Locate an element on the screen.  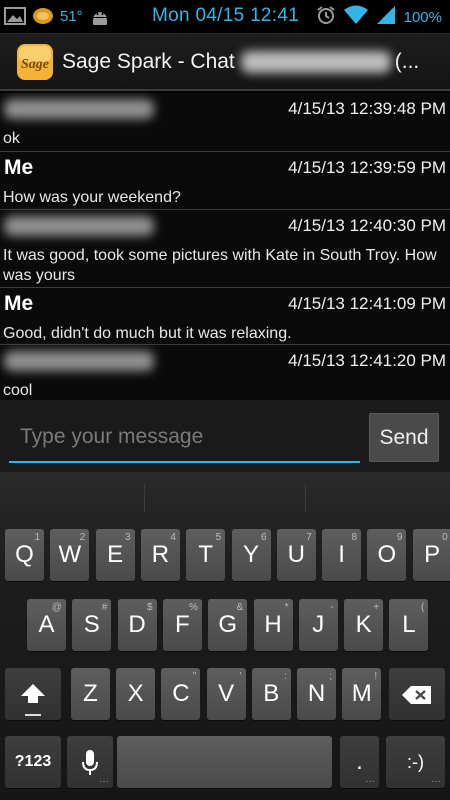
alarm-icon is located at coordinates (326, 17).